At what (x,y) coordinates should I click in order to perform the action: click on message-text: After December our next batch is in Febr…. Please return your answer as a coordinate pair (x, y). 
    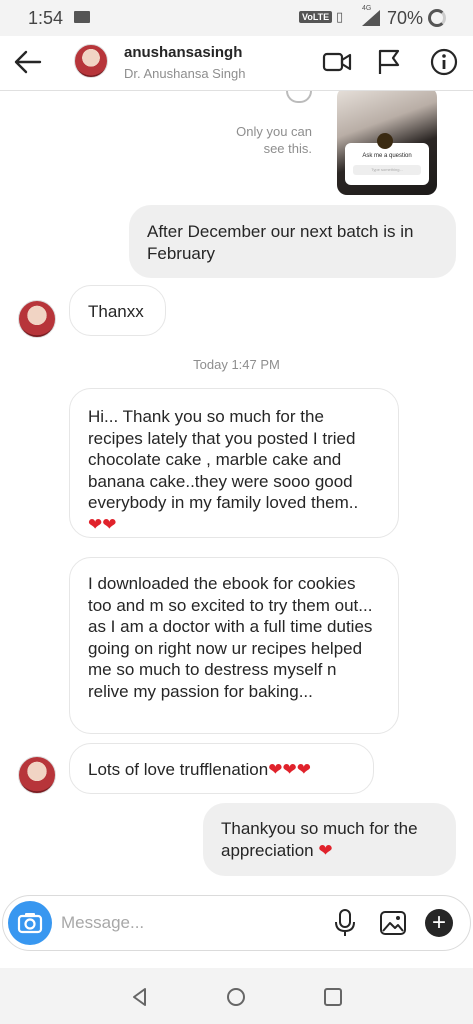
    Looking at the image, I should click on (280, 242).